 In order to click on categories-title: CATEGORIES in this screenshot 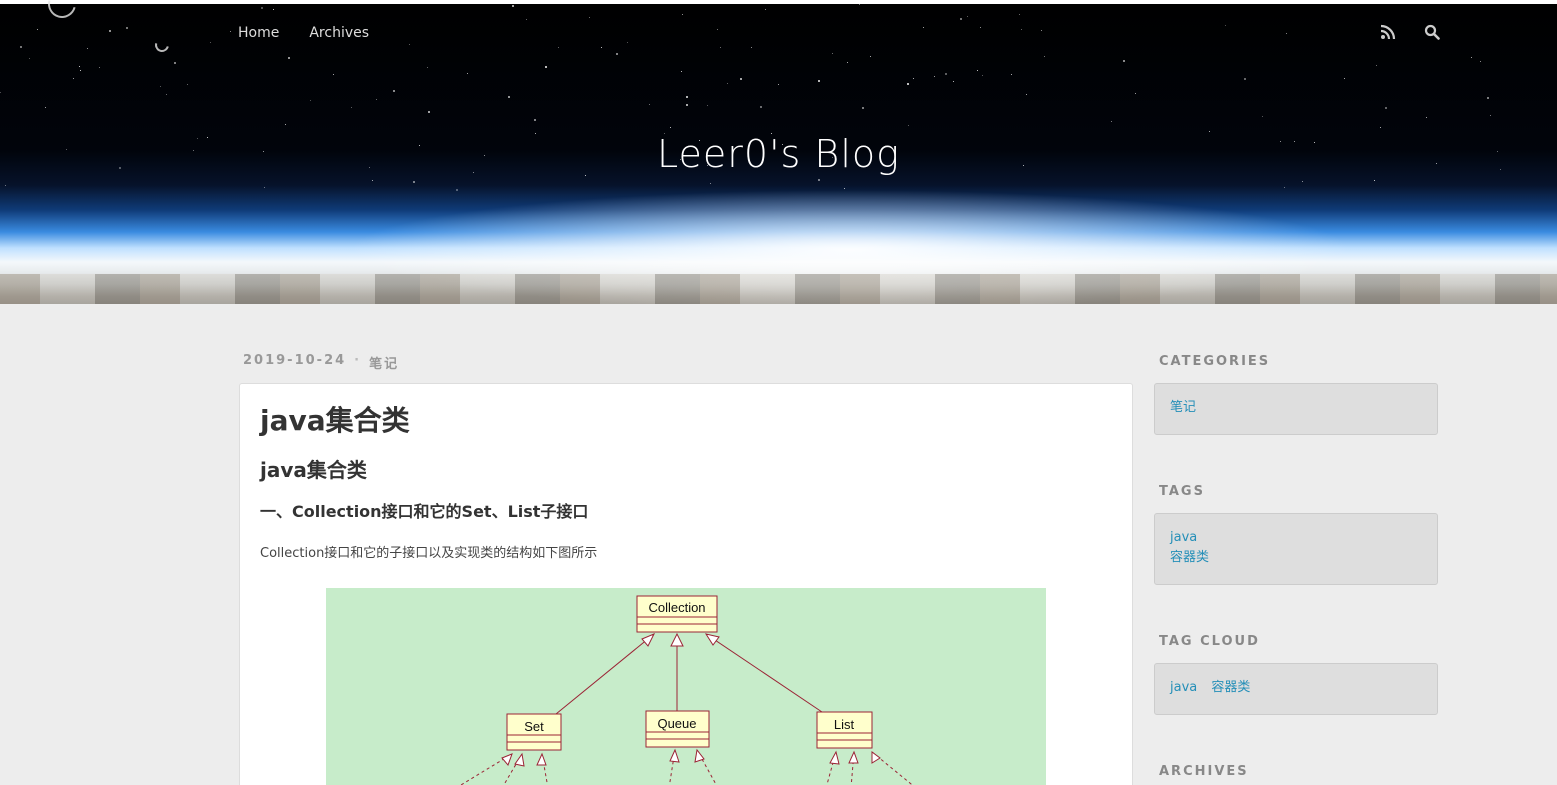, I will do `click(1215, 361)`.